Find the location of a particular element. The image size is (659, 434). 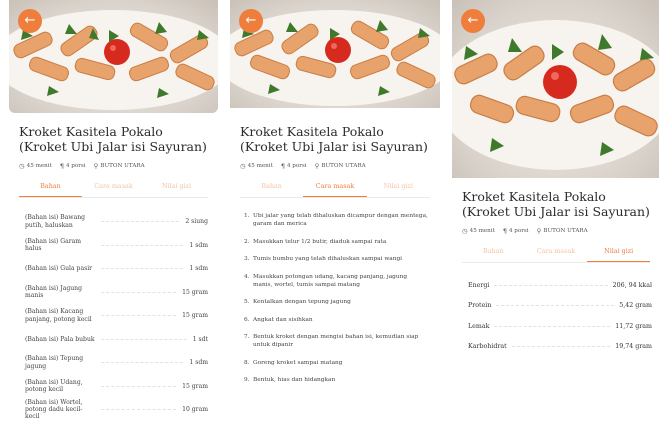

step-number: 7. is located at coordinates (247, 337).